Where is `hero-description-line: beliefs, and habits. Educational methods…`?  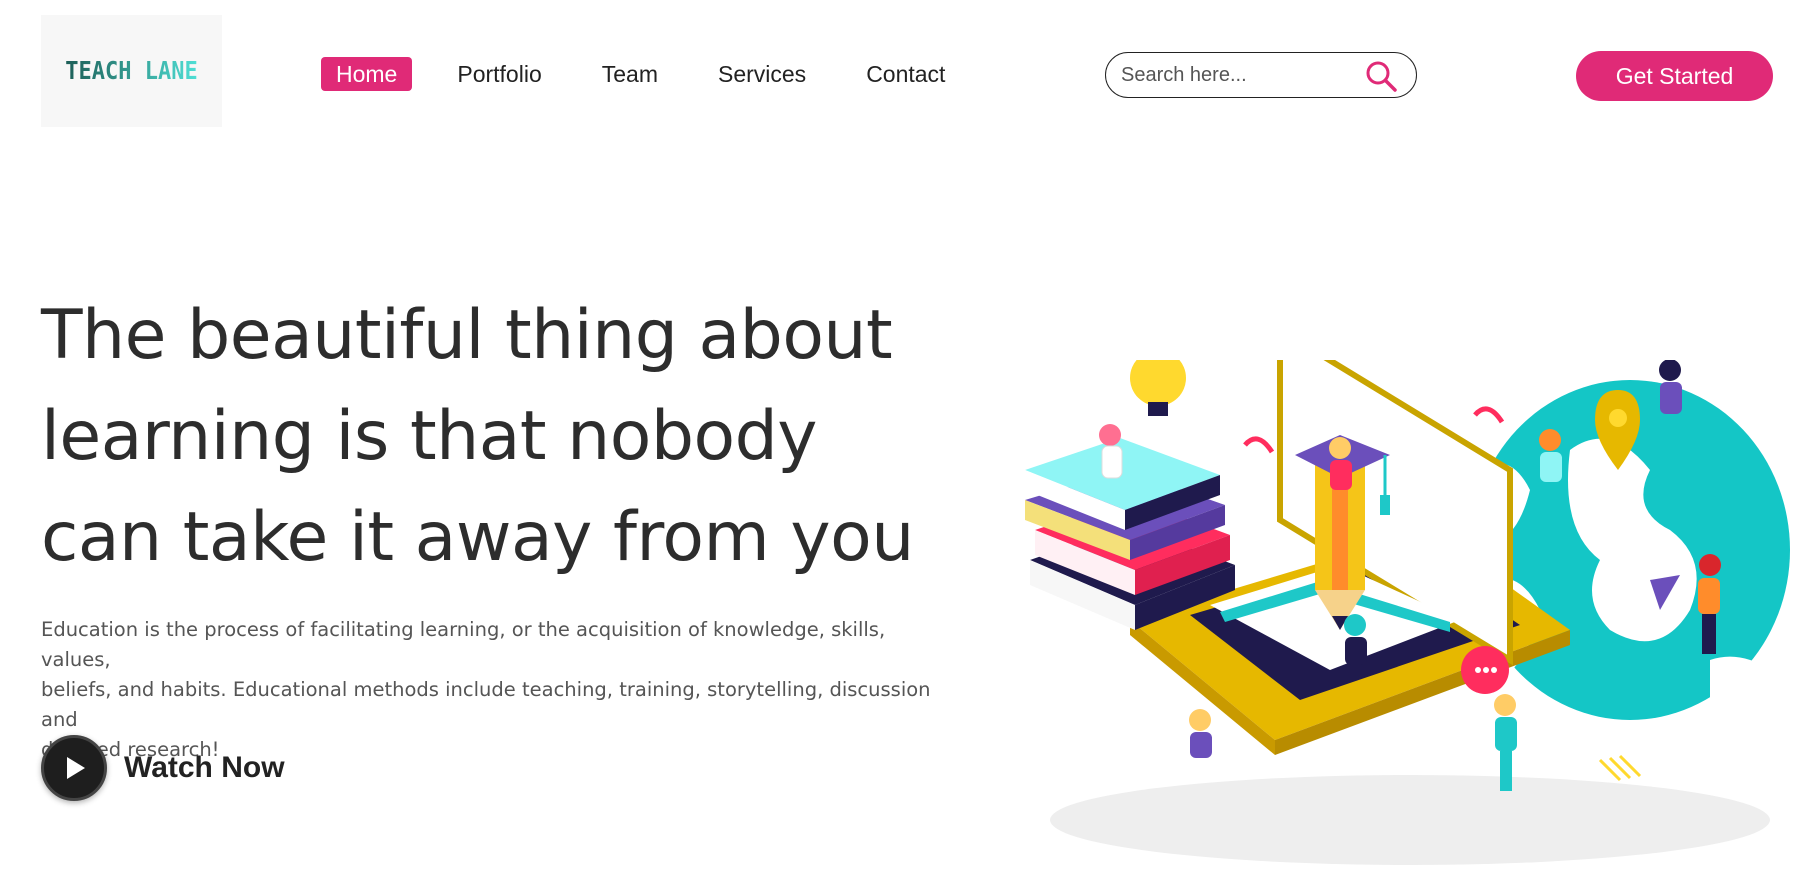
hero-description-line: beliefs, and habits. Educational methods… is located at coordinates (486, 704).